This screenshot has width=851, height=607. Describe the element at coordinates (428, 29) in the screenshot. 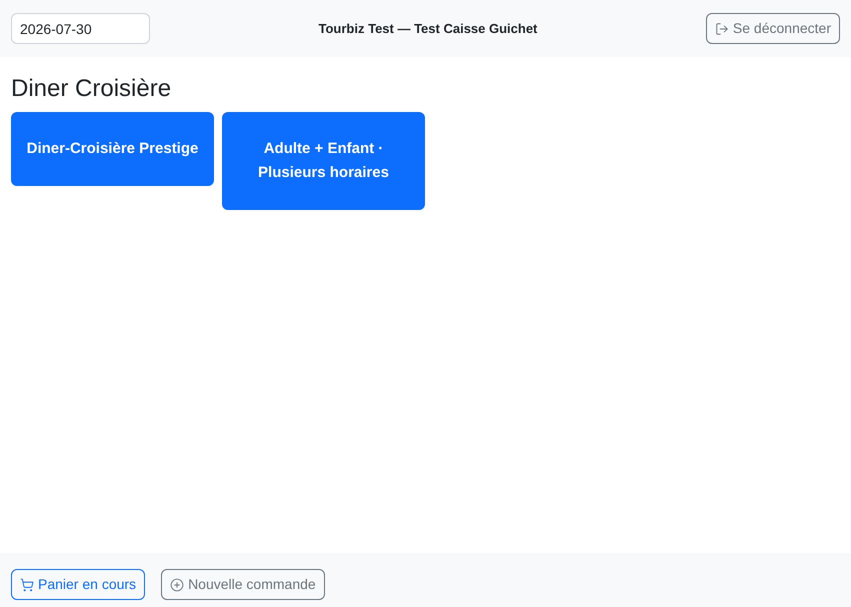

I see `app-title: Tourbiz Test — Test Caisse Guichet` at that location.